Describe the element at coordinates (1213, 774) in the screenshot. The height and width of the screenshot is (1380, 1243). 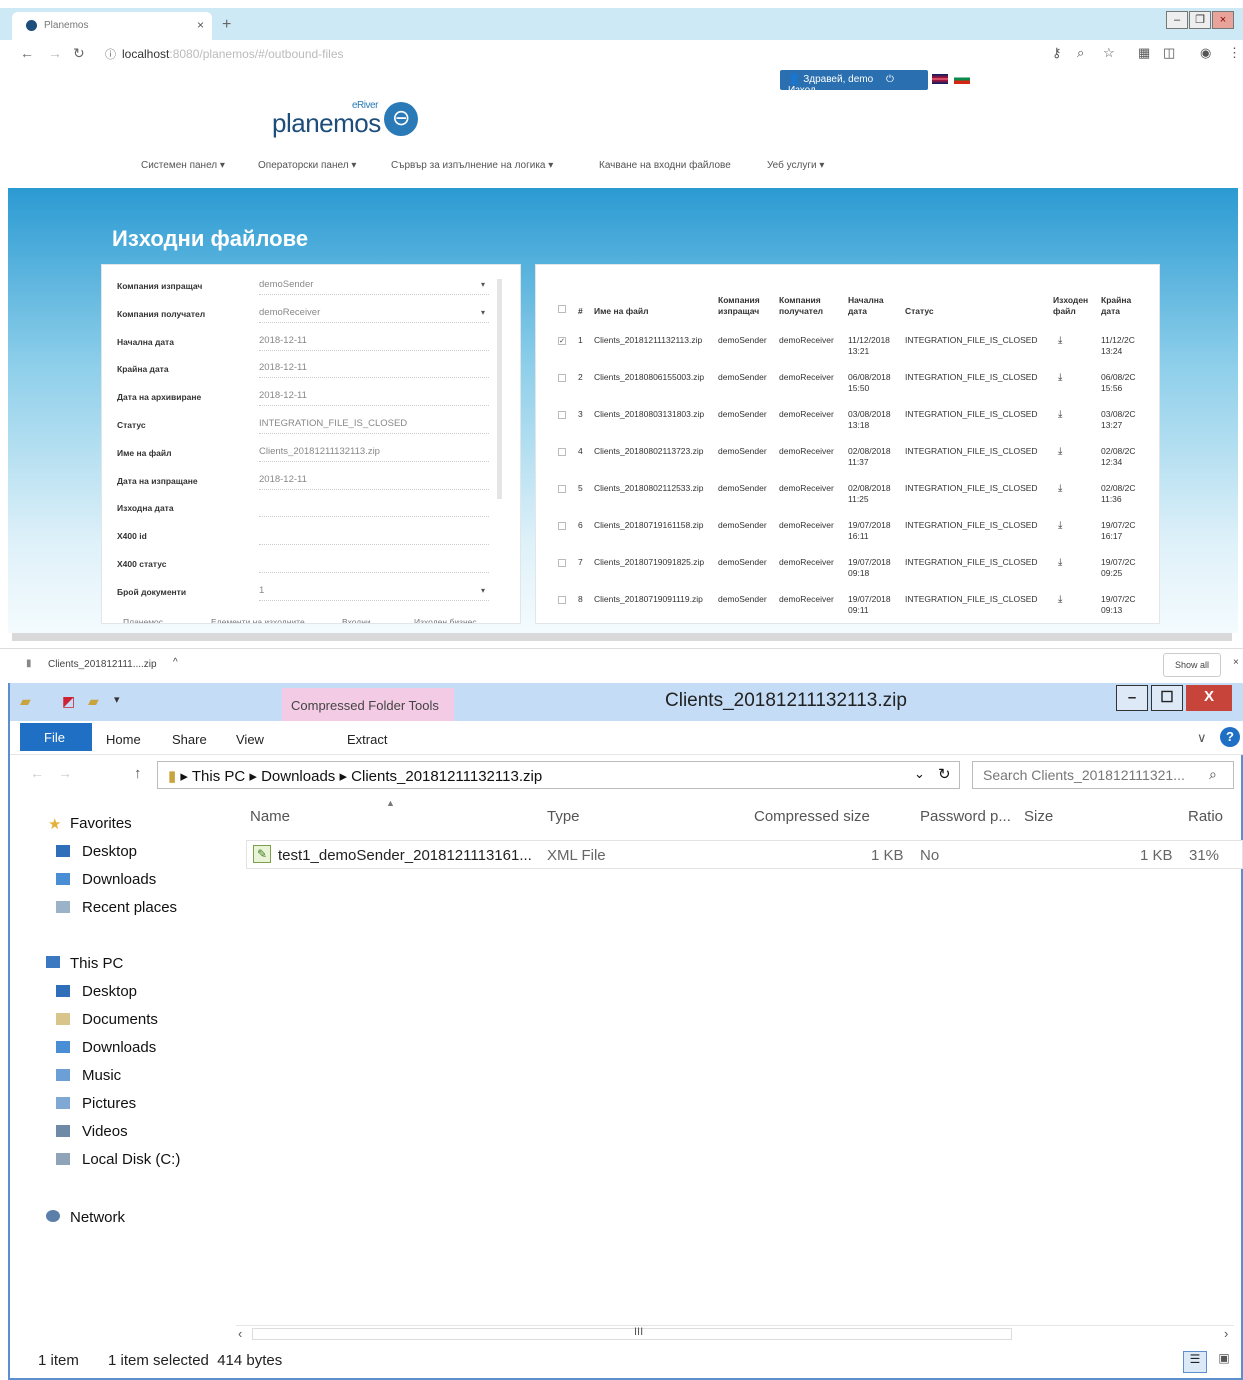
I see `search-icon: ⌕` at that location.